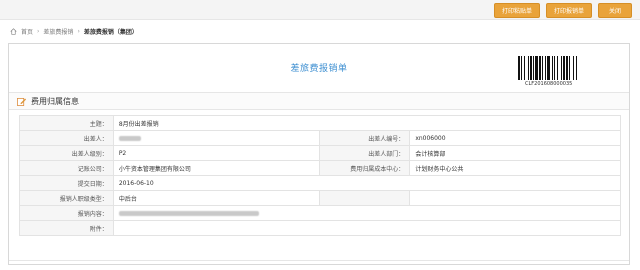 The image size is (640, 270). What do you see at coordinates (66, 198) in the screenshot?
I see `person-type-label: 报销人职级类型：` at bounding box center [66, 198].